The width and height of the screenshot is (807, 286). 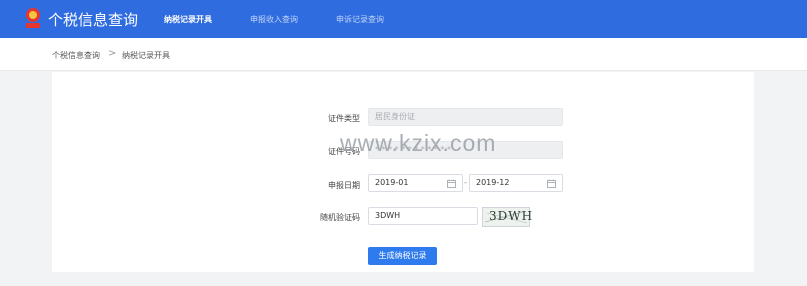 What do you see at coordinates (403, 54) in the screenshot?
I see `breadcrumb: 个税信息查询 > 纳税记录开具` at bounding box center [403, 54].